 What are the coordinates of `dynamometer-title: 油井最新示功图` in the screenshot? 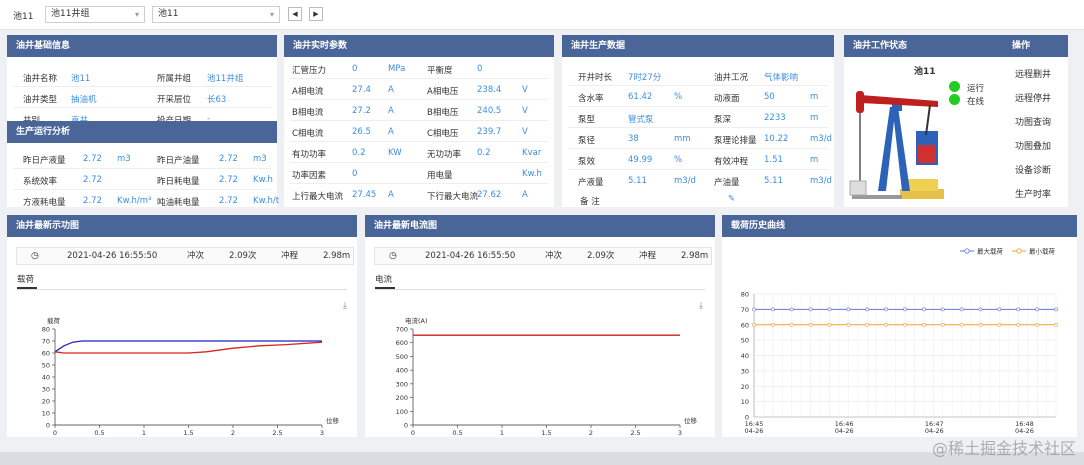 It's located at (182, 226).